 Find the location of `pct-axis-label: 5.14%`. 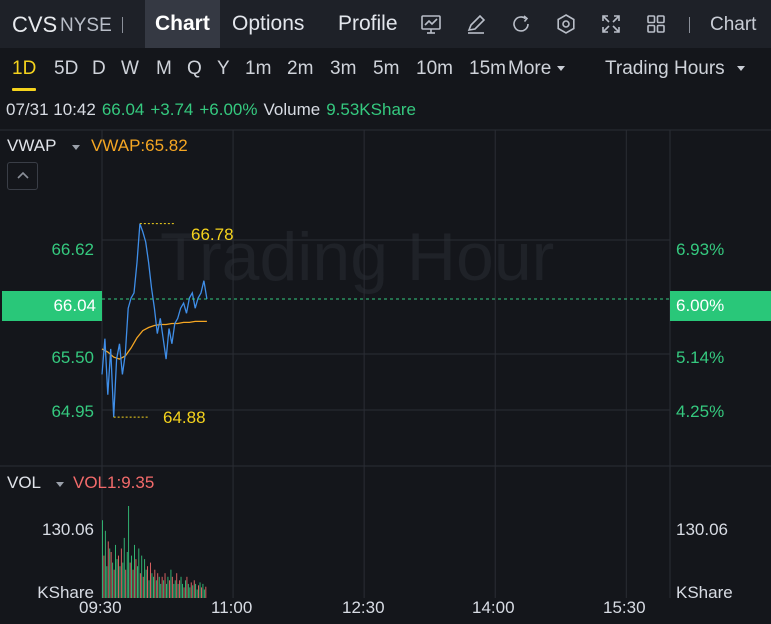

pct-axis-label: 5.14% is located at coordinates (700, 357).